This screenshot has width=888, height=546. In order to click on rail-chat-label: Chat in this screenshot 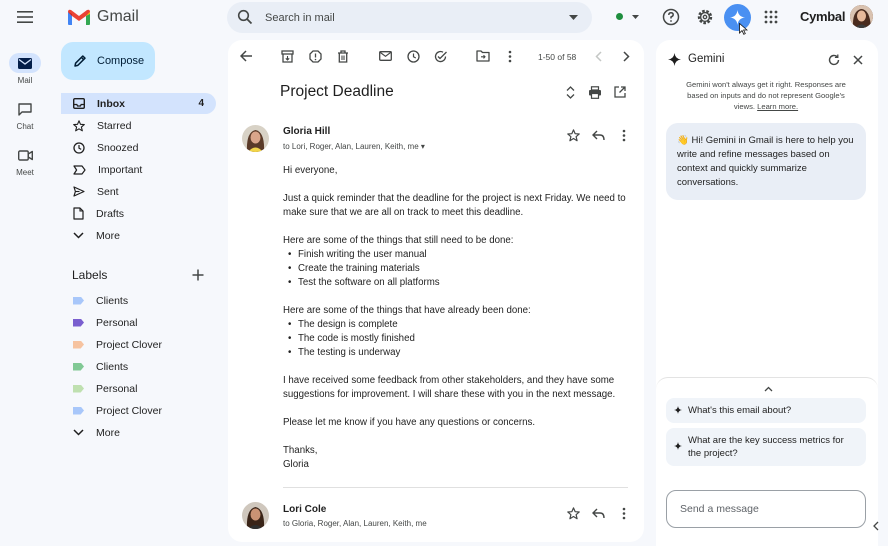, I will do `click(25, 126)`.